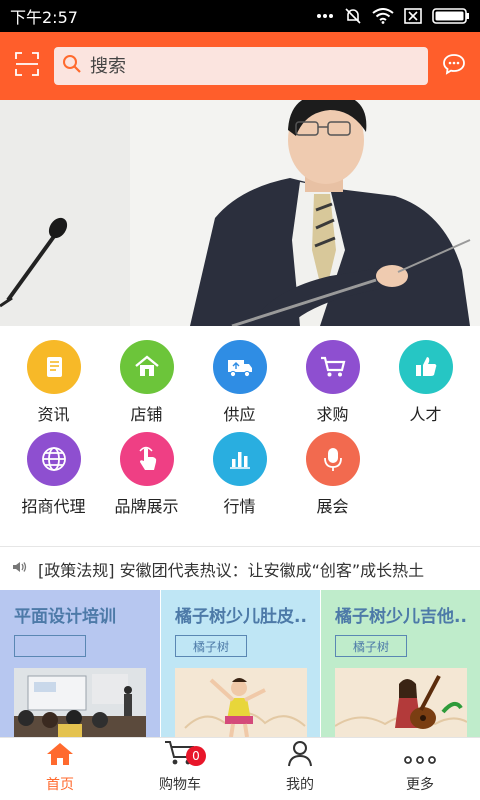  Describe the element at coordinates (50, 646) in the screenshot. I see `promo-tag` at that location.